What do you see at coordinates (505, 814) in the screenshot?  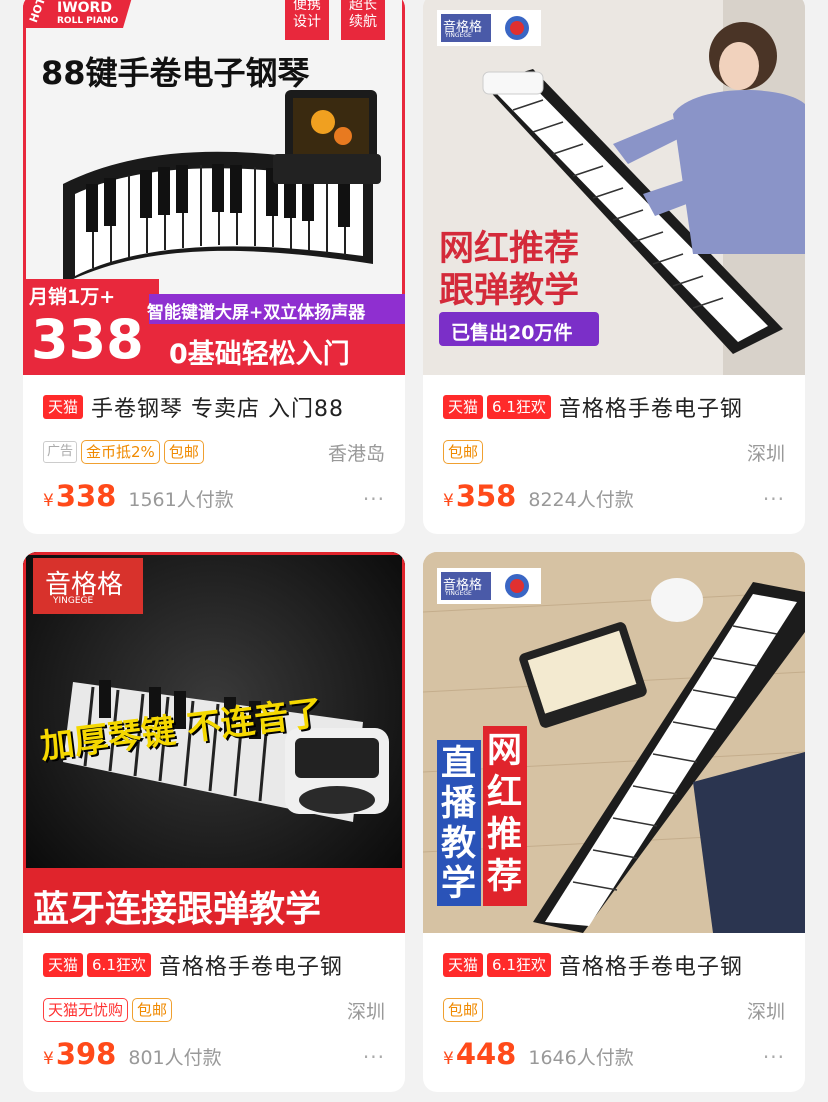 I see `image-col2: 网红推荐` at bounding box center [505, 814].